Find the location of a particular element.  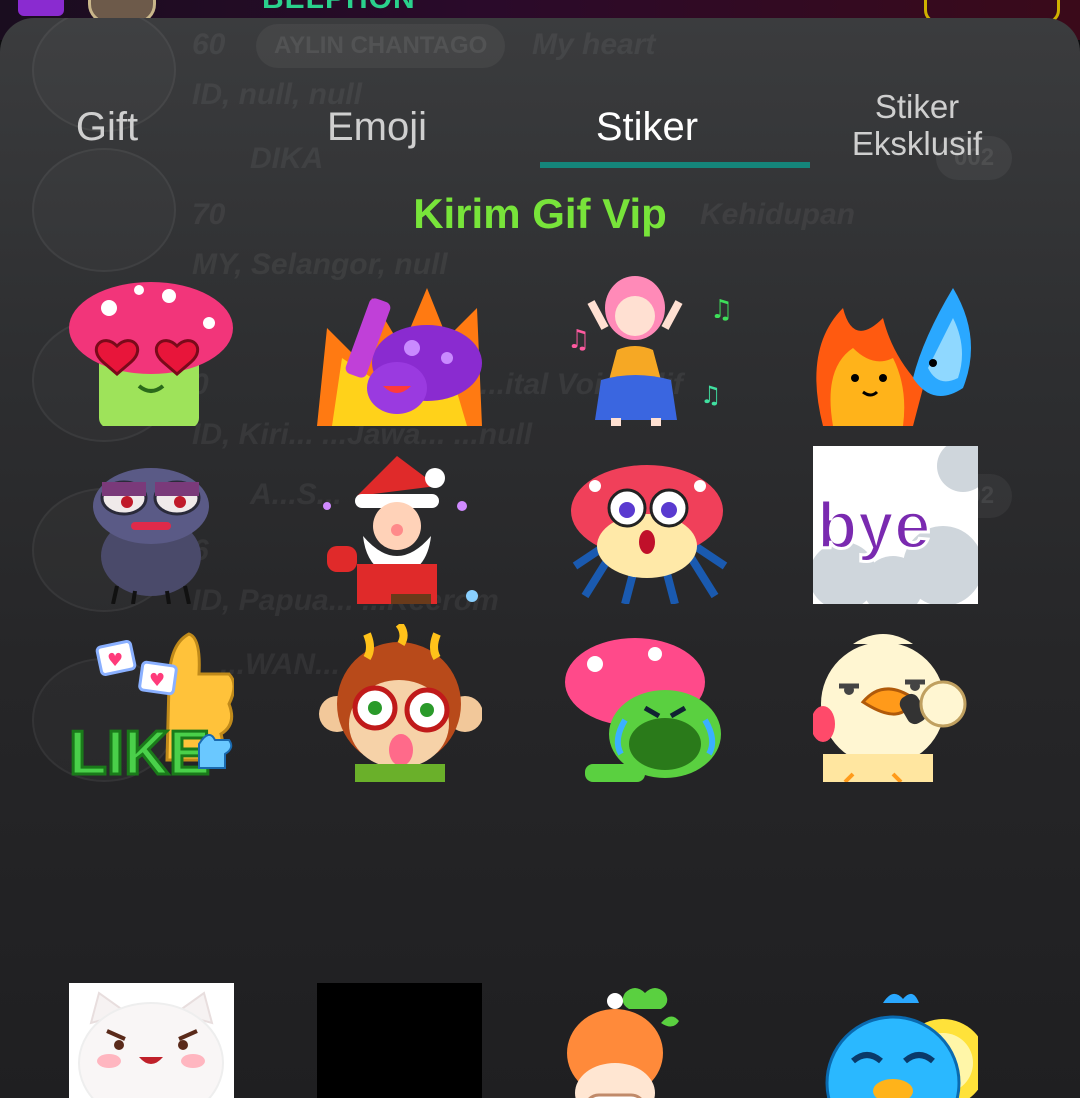

bye-text-sticker: bye is located at coordinates (895, 525).